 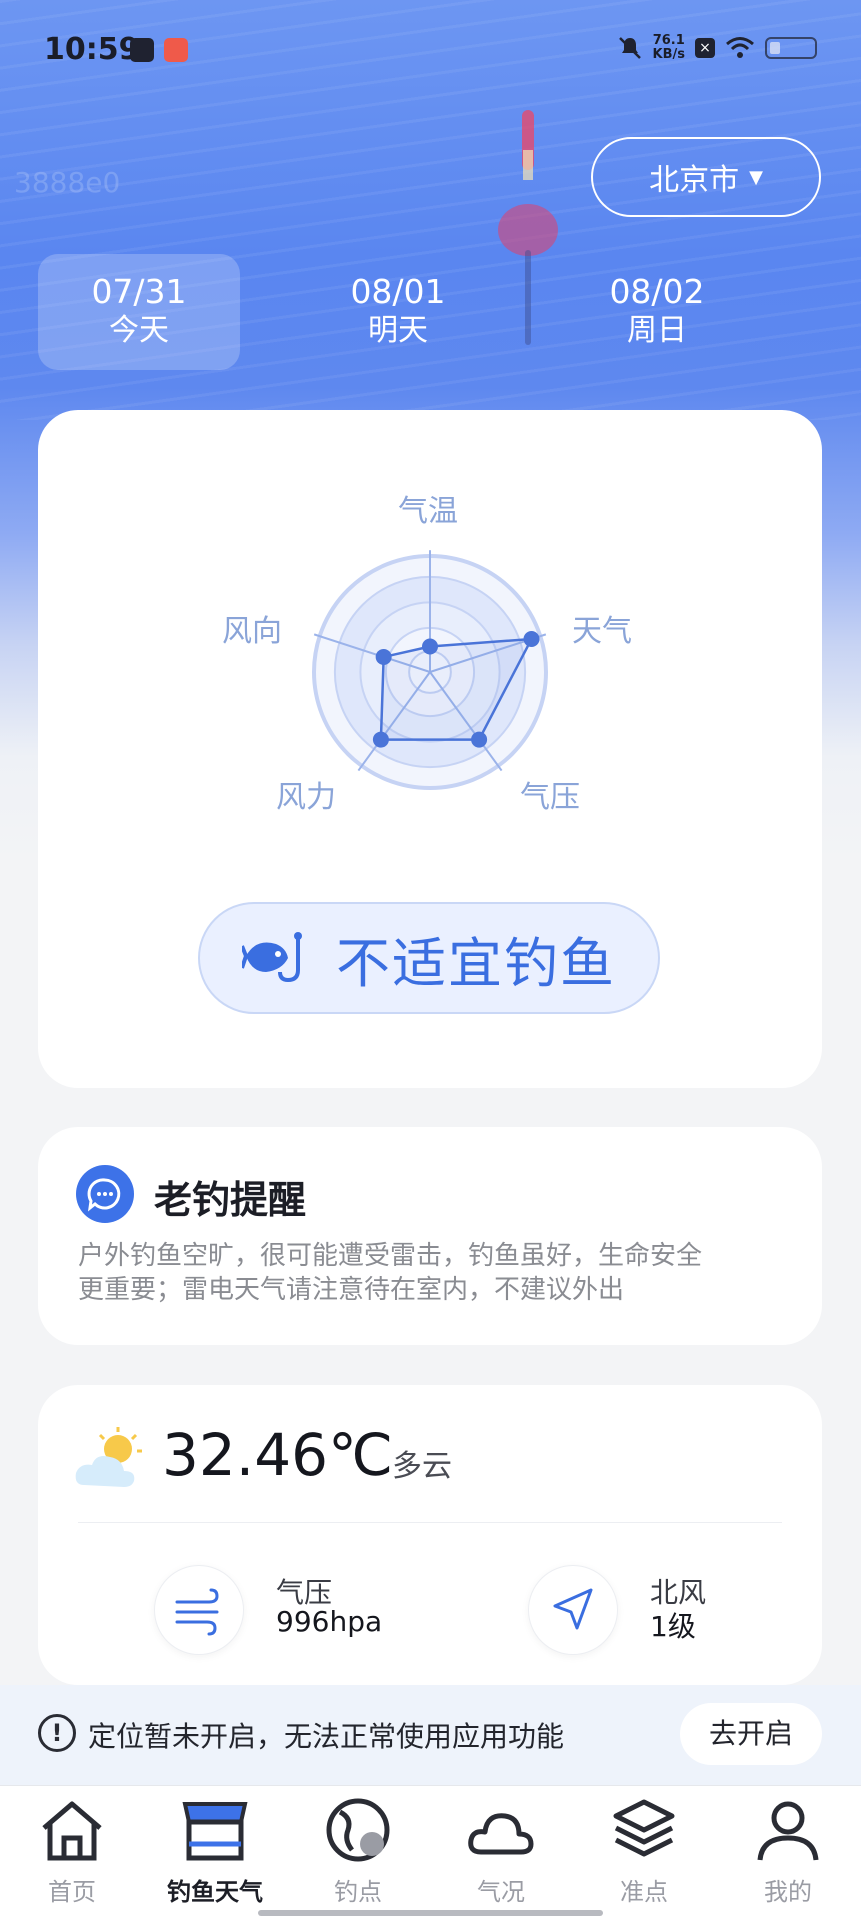 What do you see at coordinates (791, 48) in the screenshot?
I see `battery-icon` at bounding box center [791, 48].